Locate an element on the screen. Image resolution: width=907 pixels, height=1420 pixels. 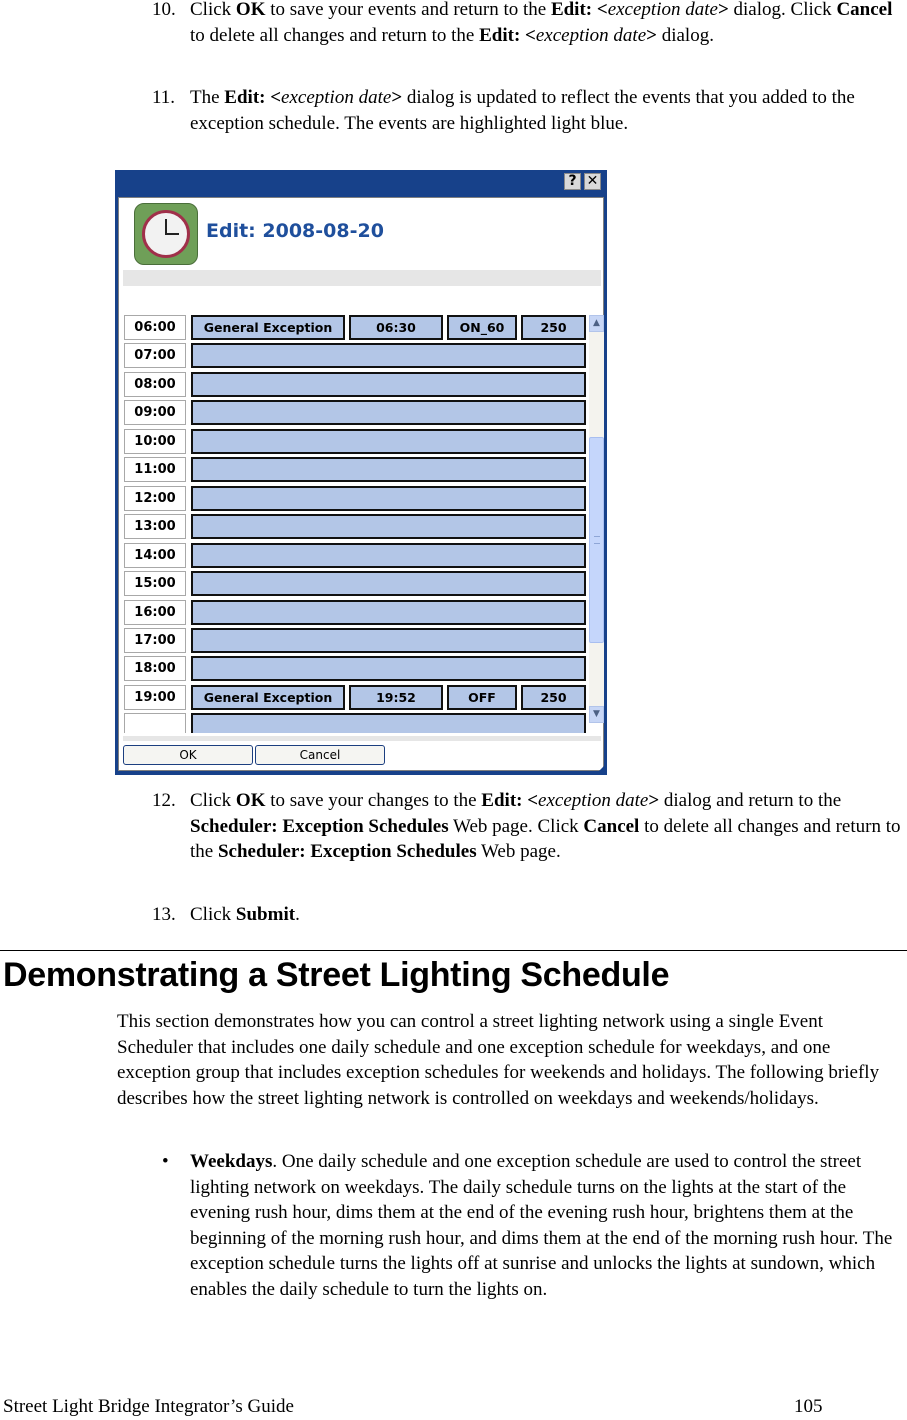
text: The is located at coordinates (207, 97).